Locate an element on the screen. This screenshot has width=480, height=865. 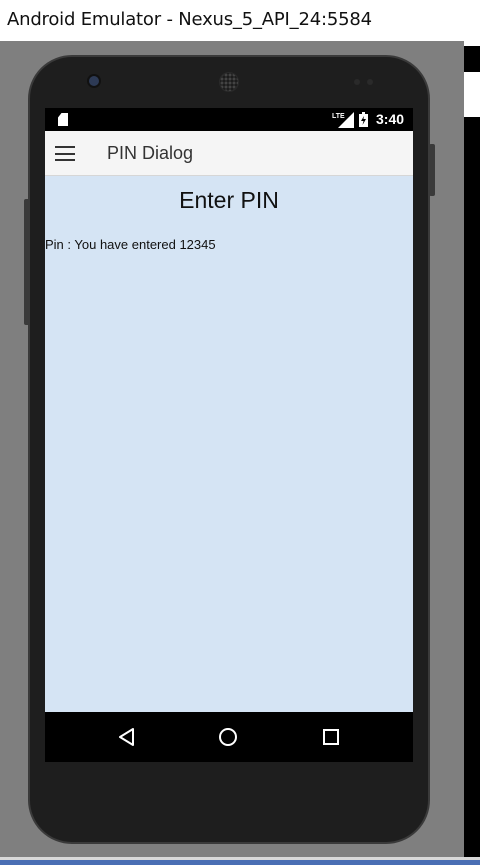
window-bottom-edge is located at coordinates (240, 861).